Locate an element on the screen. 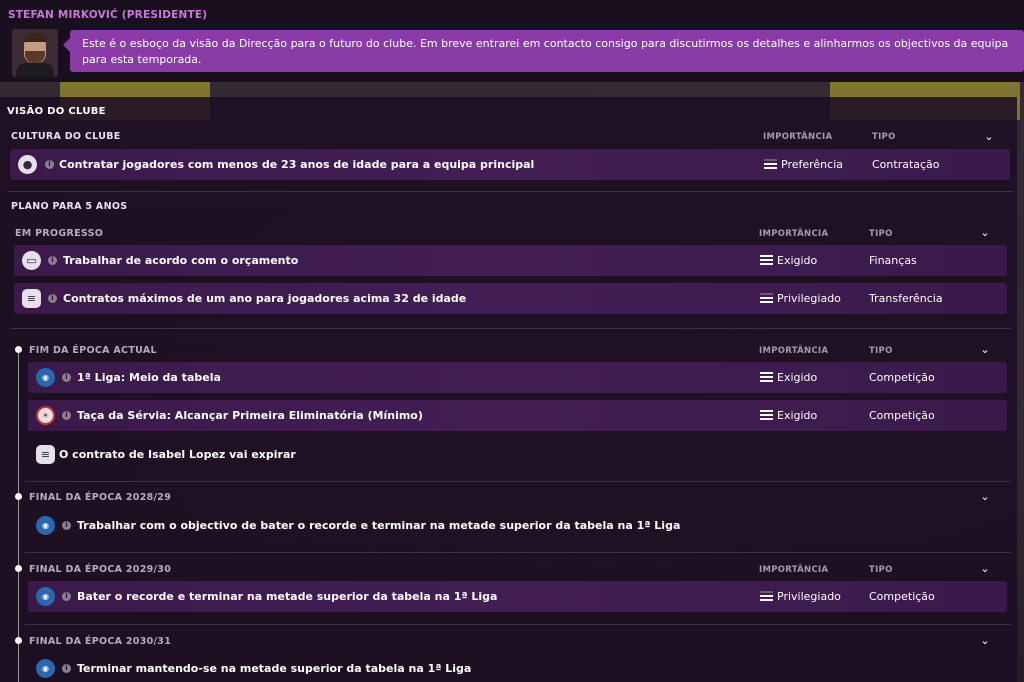 This screenshot has height=682, width=1024. section-title-culture: CULTURA DO CLUBE is located at coordinates (66, 136).